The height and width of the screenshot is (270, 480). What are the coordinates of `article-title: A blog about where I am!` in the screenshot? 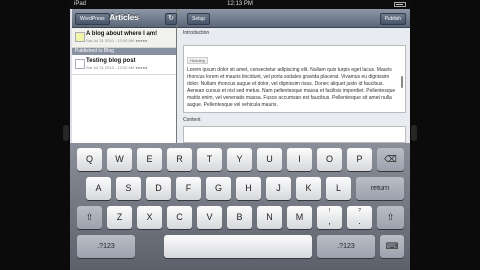 It's located at (122, 34).